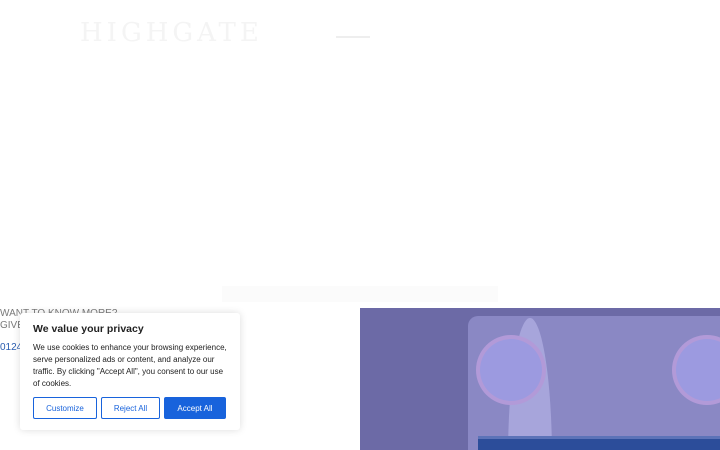 The width and height of the screenshot is (720, 450). What do you see at coordinates (353, 37) in the screenshot?
I see `nav-underline` at bounding box center [353, 37].